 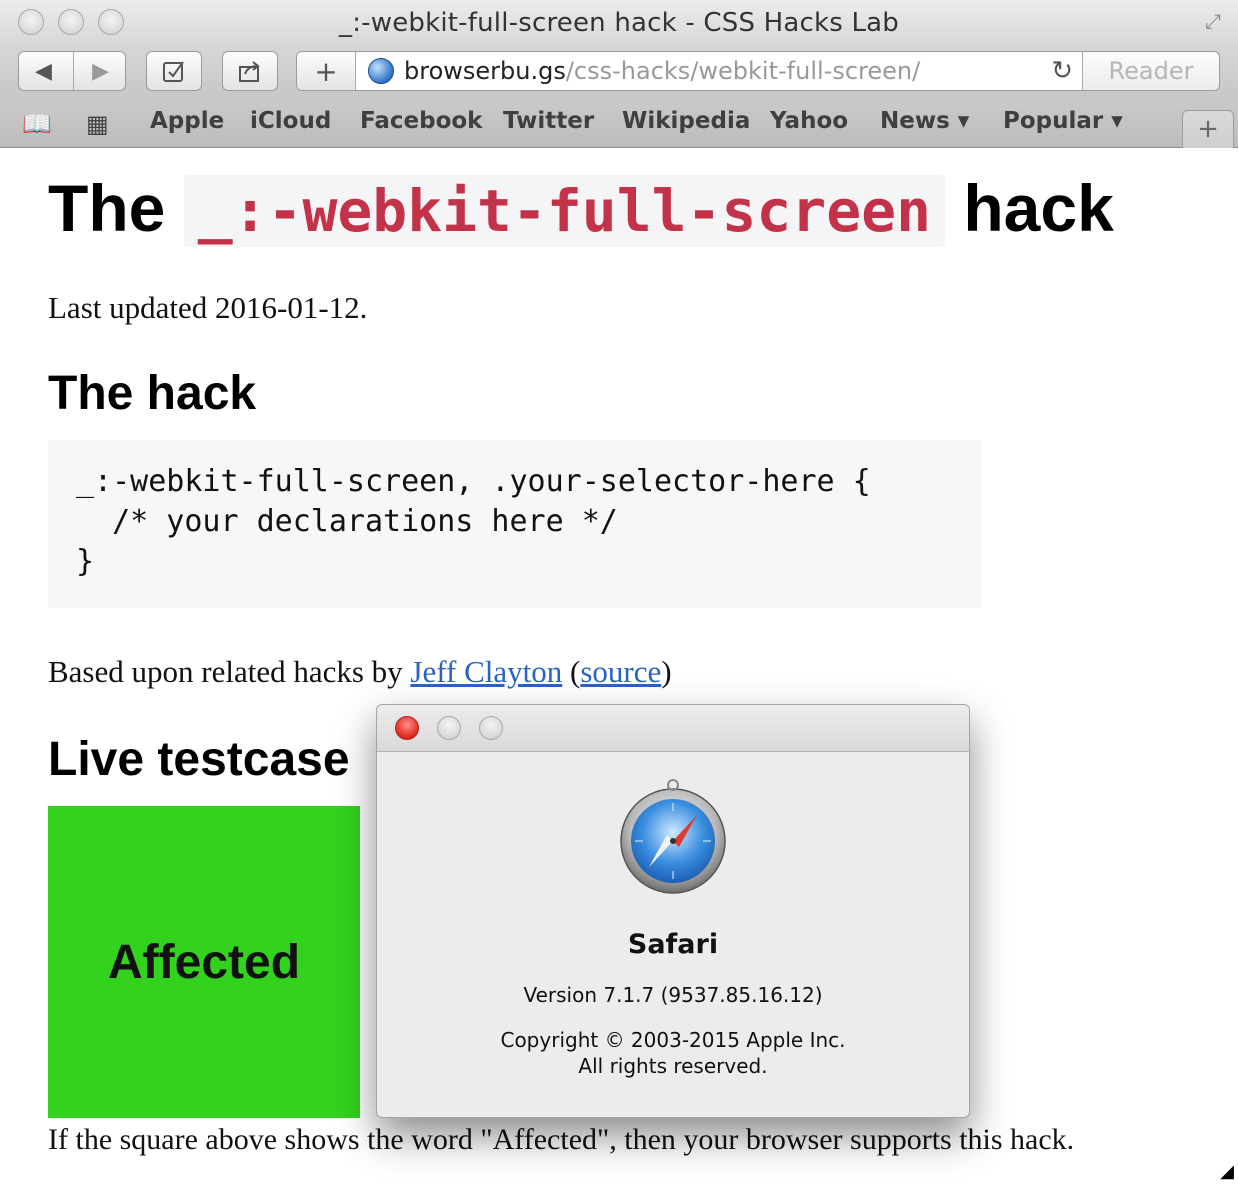 I want to click on testcase-square: Affected, so click(x=204, y=962).